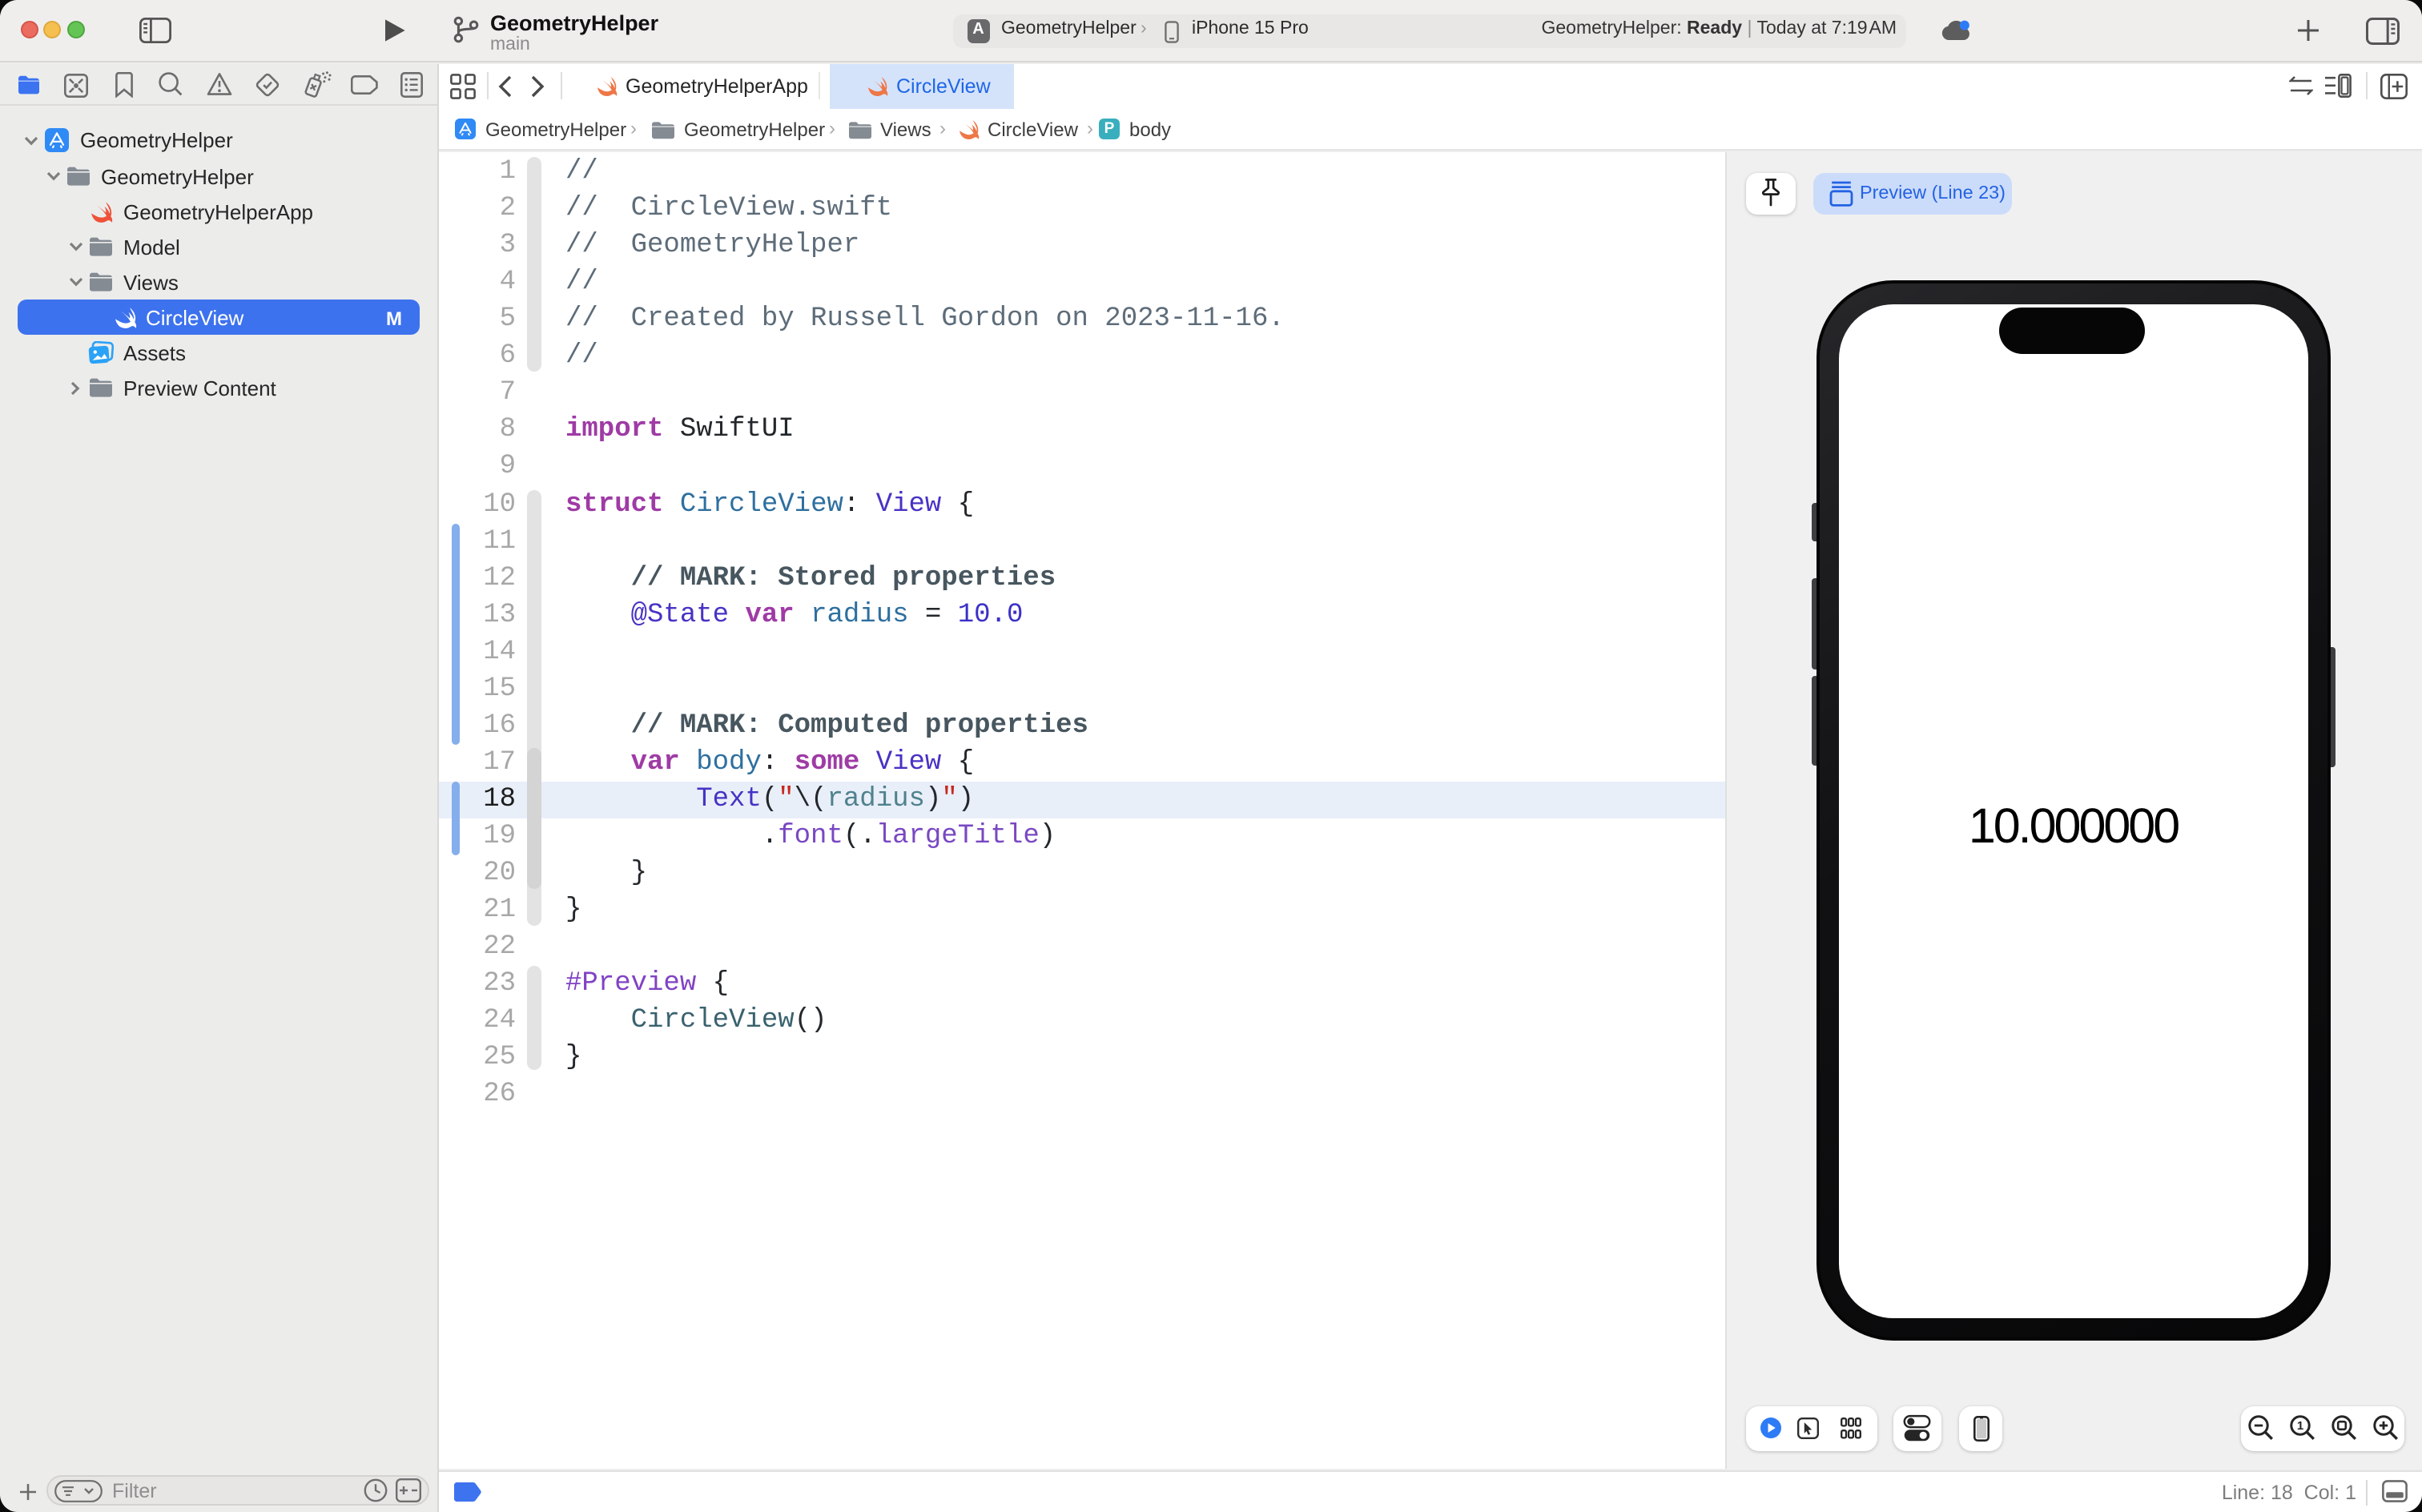 The width and height of the screenshot is (2422, 1512). What do you see at coordinates (2300, 1426) in the screenshot?
I see `svg-text: 1` at bounding box center [2300, 1426].